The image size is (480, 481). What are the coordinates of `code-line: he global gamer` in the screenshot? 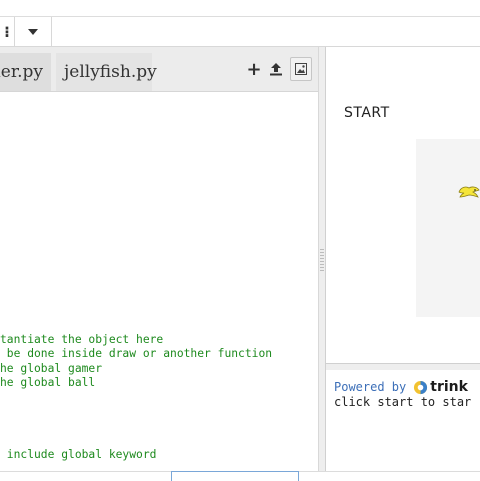 It's located at (51, 368).